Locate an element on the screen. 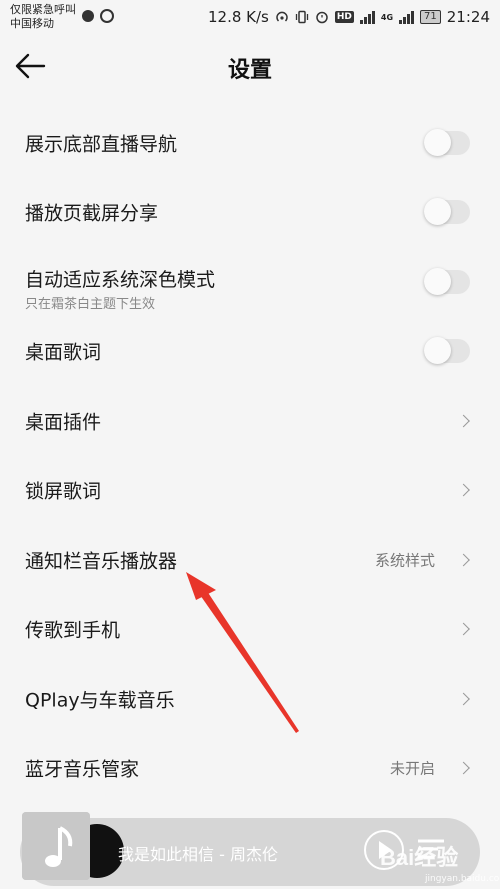 This screenshot has height=889, width=500. network-type: 4G is located at coordinates (387, 17).